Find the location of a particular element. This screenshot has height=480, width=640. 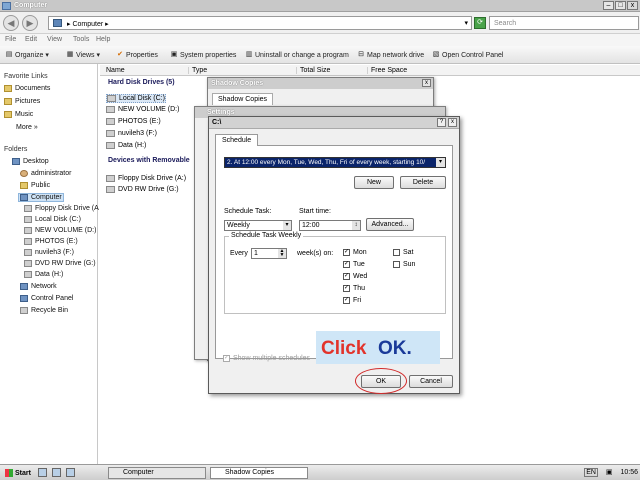

map-network-drive-button: ⊟ Map network drive is located at coordinates (390, 55).